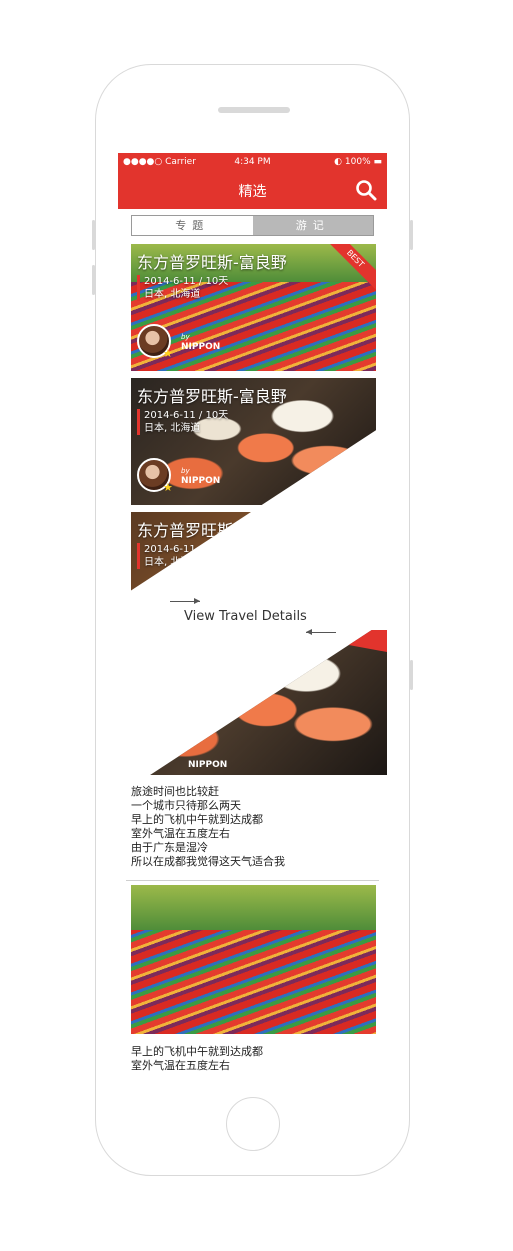  Describe the element at coordinates (186, 805) in the screenshot. I see `detail-line: 一个城市只待那么两天` at that location.